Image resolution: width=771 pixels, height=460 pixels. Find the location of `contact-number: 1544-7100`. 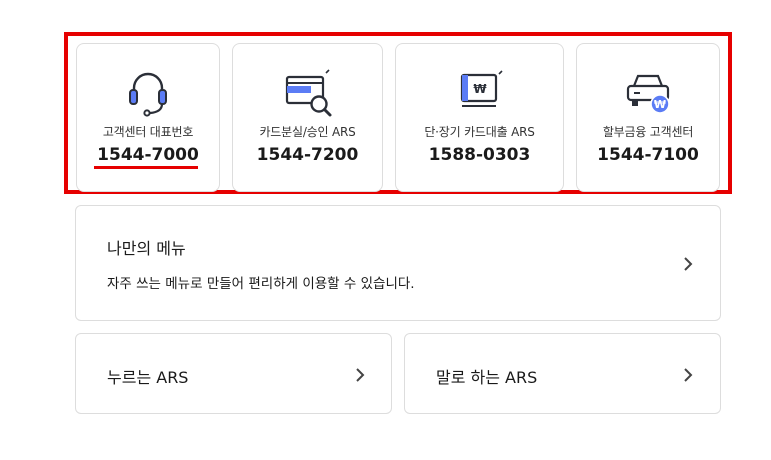

contact-number: 1544-7100 is located at coordinates (648, 155).